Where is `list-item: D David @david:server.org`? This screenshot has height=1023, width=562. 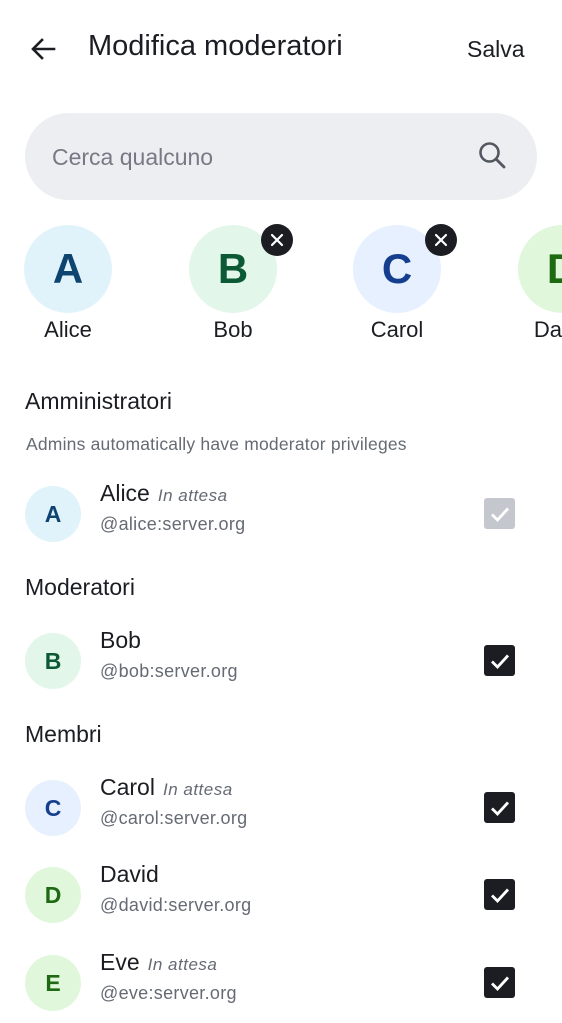
list-item: D David @david:server.org is located at coordinates (281, 895).